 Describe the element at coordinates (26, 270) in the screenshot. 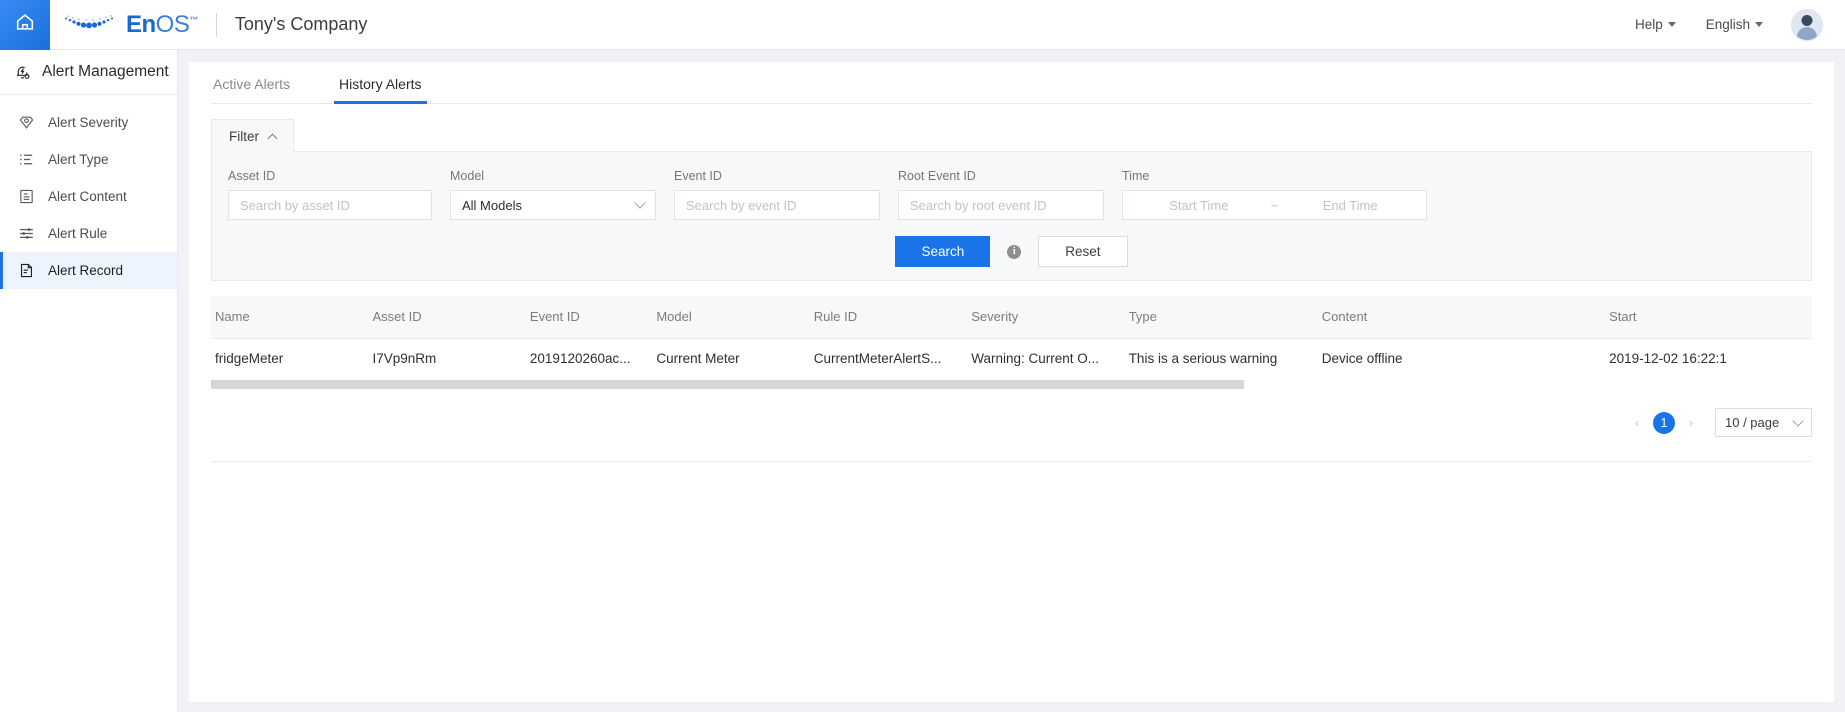

I see `record-file-icon` at that location.